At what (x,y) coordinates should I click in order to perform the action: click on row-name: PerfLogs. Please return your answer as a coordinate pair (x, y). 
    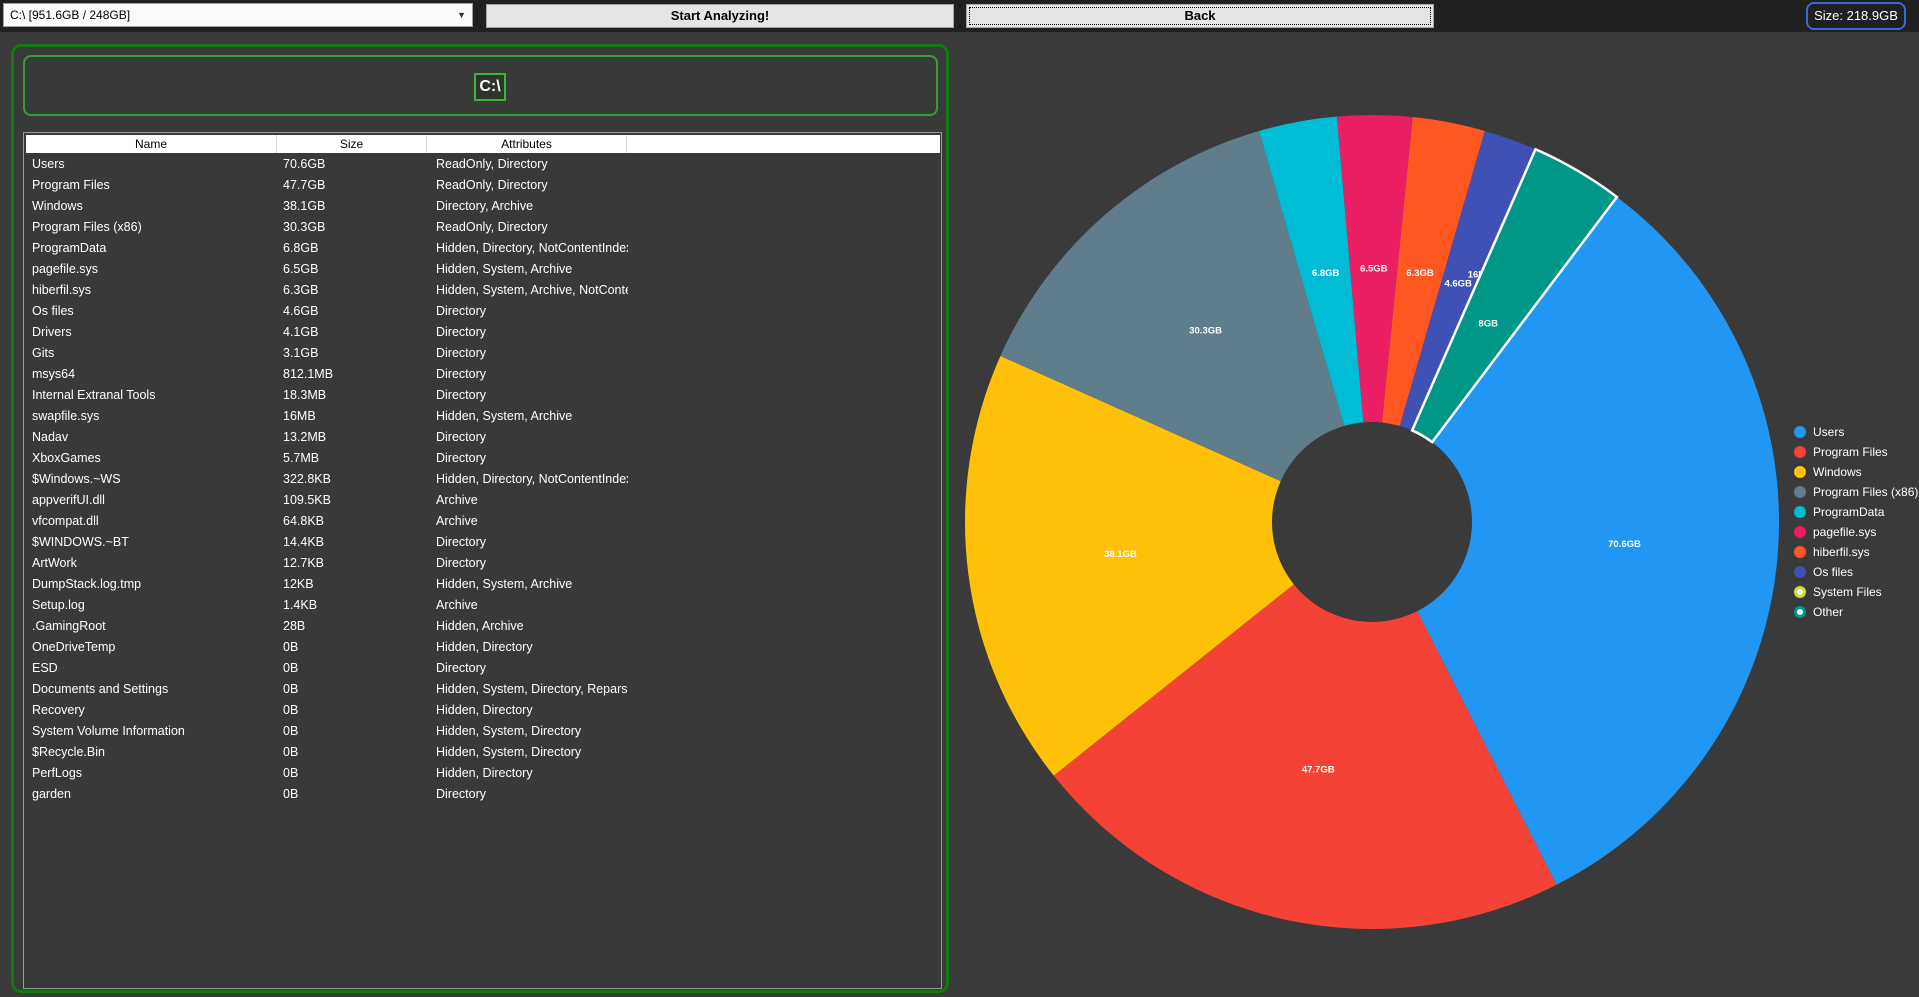
    Looking at the image, I should click on (57, 773).